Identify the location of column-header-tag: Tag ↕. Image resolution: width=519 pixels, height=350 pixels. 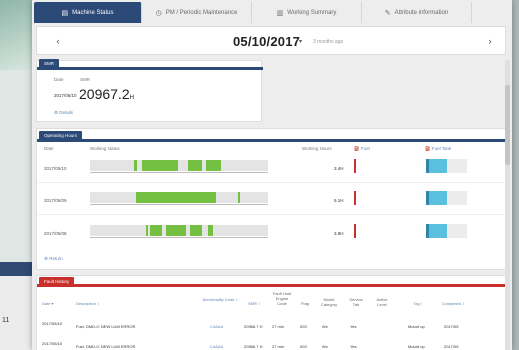
(418, 303).